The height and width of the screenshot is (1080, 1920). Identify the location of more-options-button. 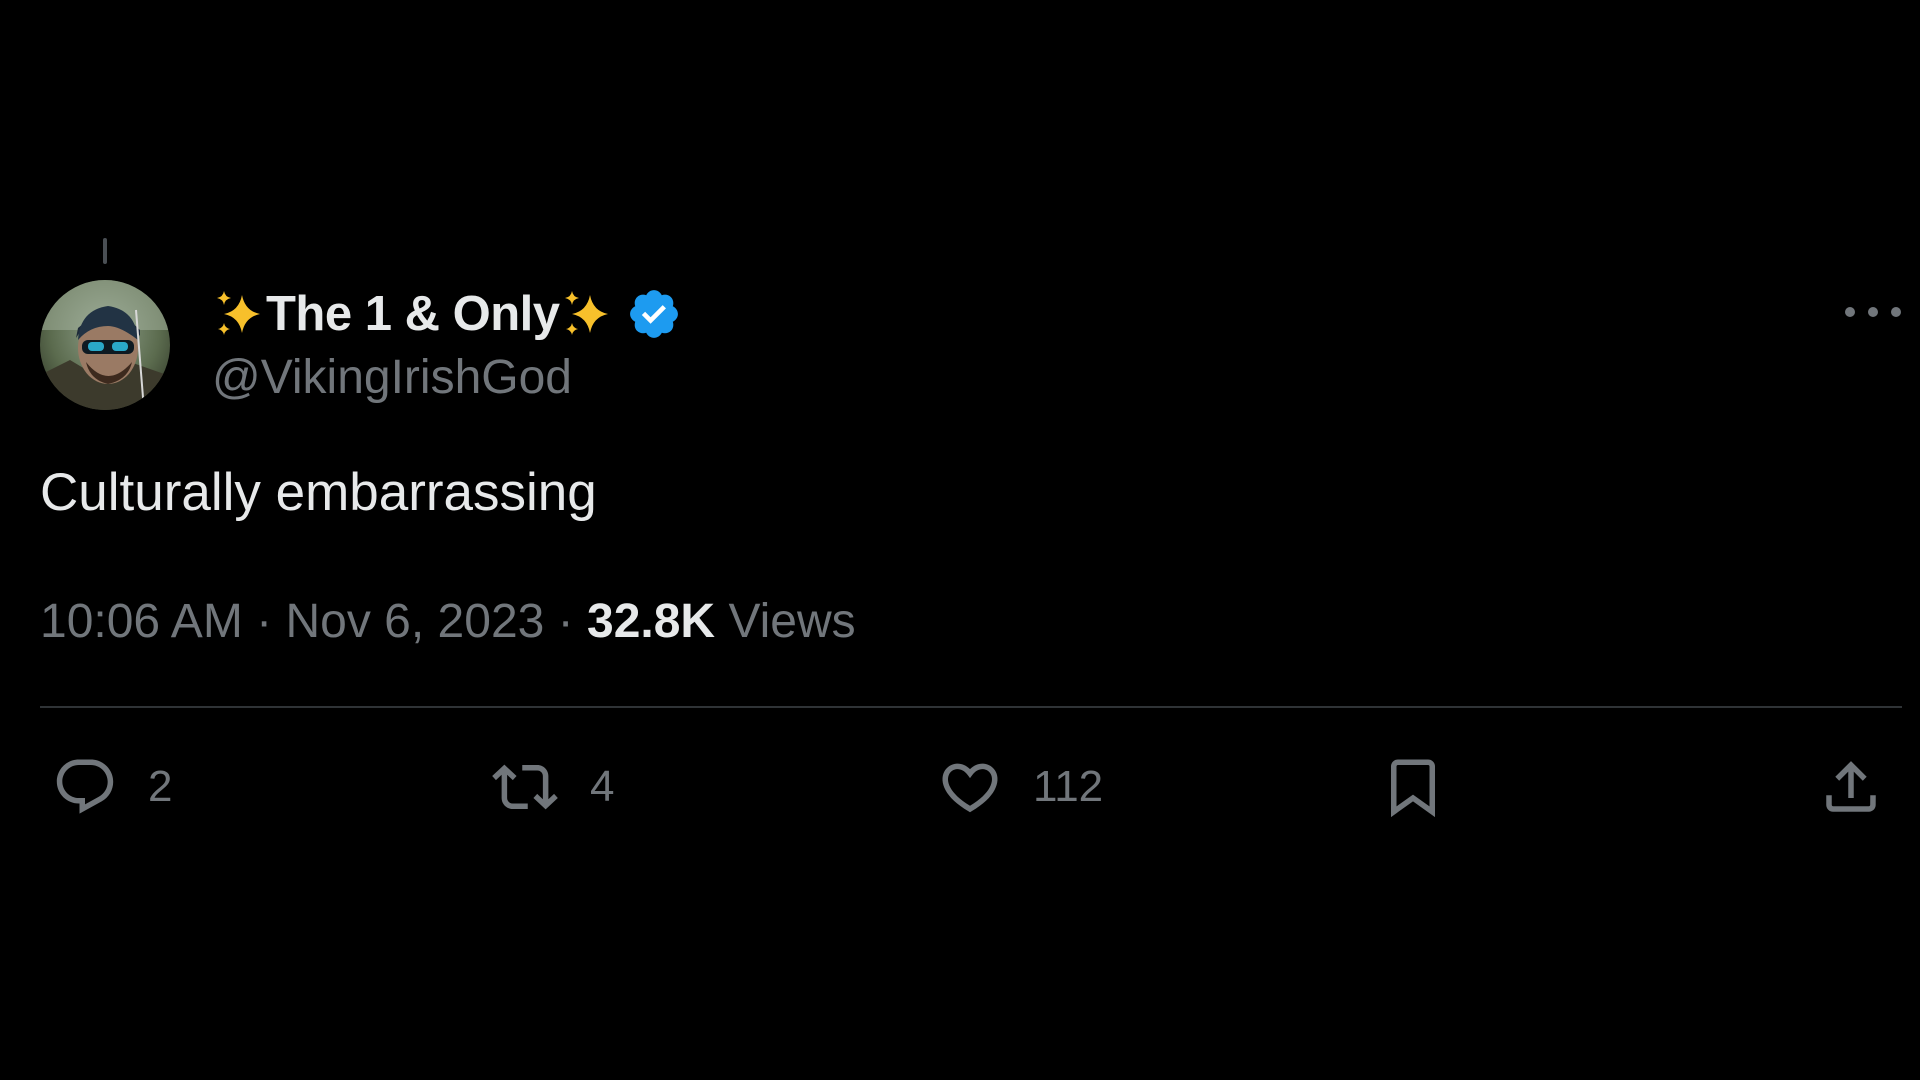
(1873, 312).